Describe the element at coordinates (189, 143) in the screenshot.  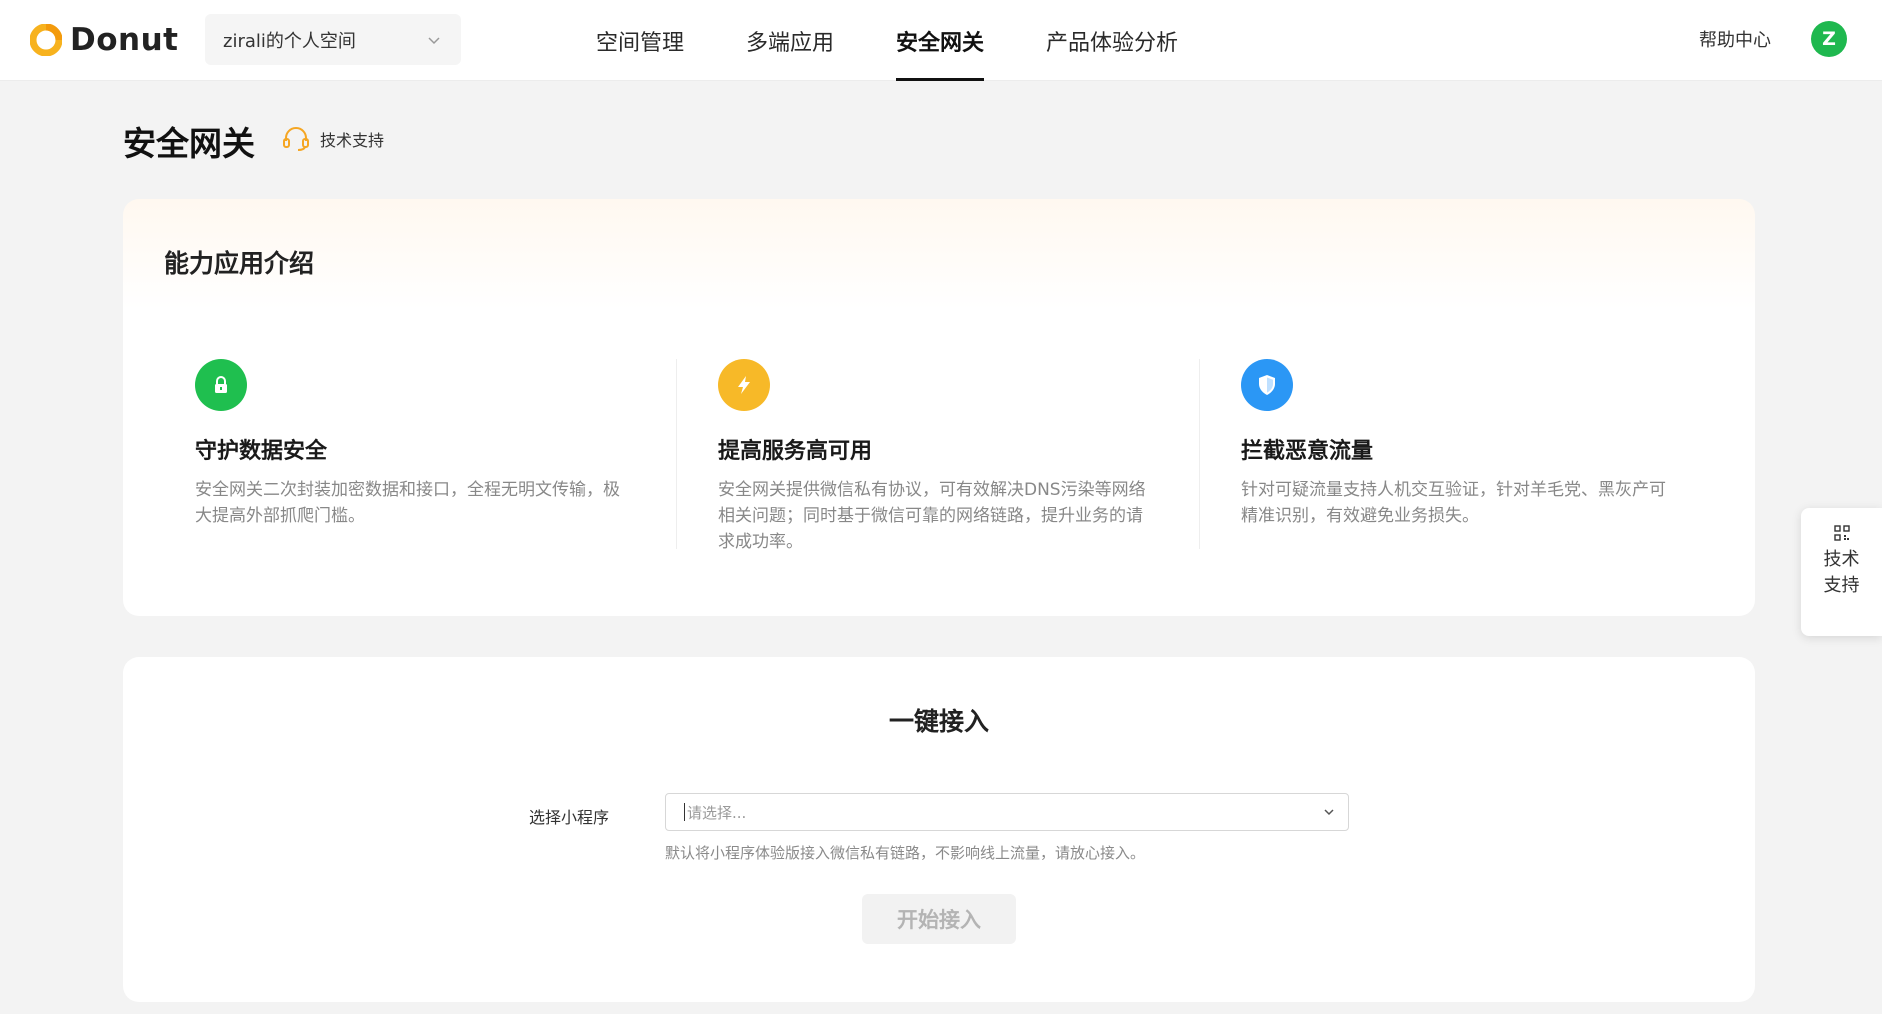
I see `page-title: 安全网关` at that location.